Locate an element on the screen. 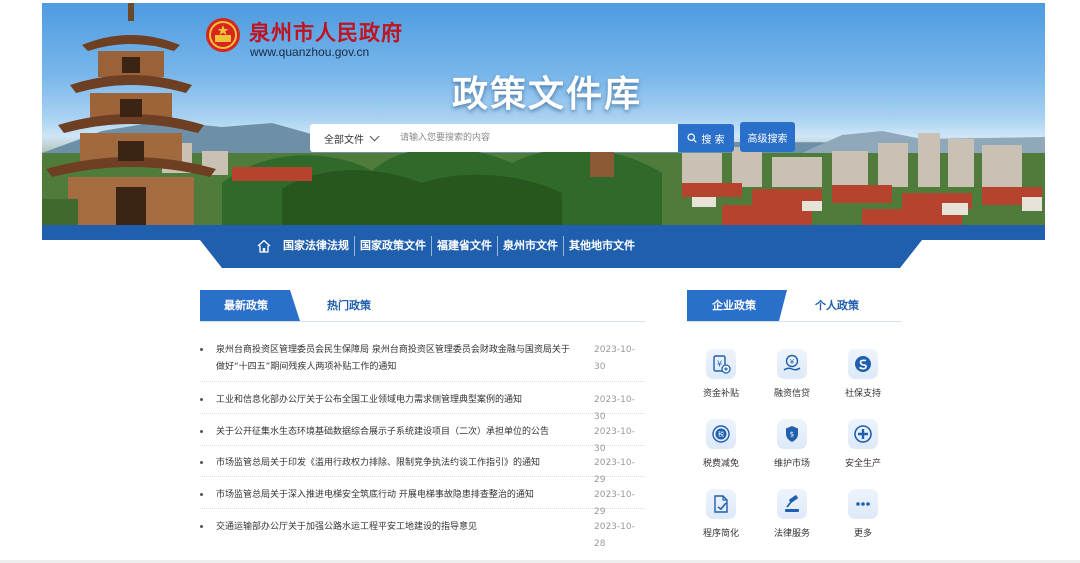  nav-item-national-laws: 国家法律法规 is located at coordinates (316, 246).